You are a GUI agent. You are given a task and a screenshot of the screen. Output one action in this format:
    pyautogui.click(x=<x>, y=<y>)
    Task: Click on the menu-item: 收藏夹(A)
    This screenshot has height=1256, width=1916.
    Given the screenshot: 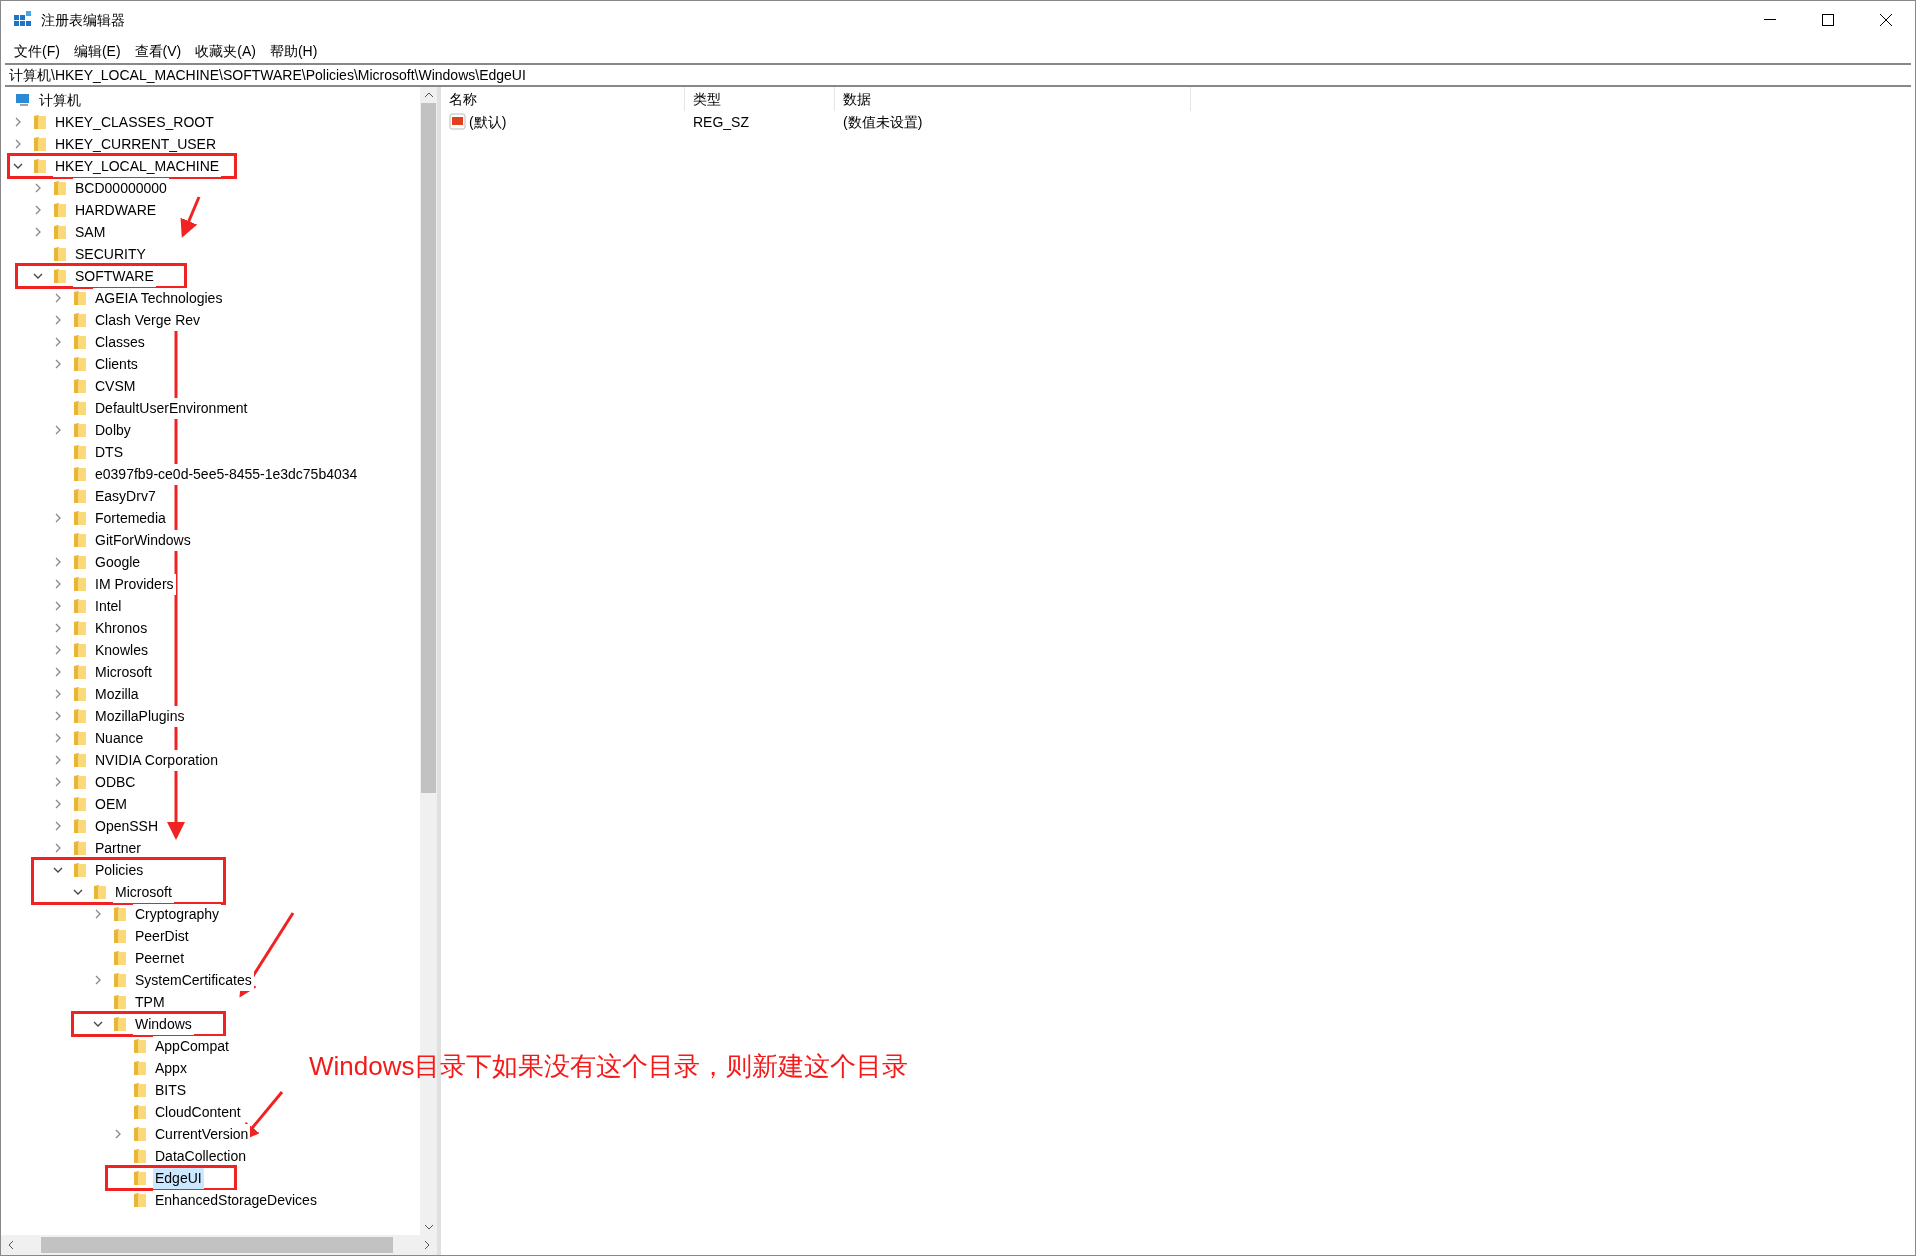 What is the action you would take?
    pyautogui.click(x=225, y=51)
    